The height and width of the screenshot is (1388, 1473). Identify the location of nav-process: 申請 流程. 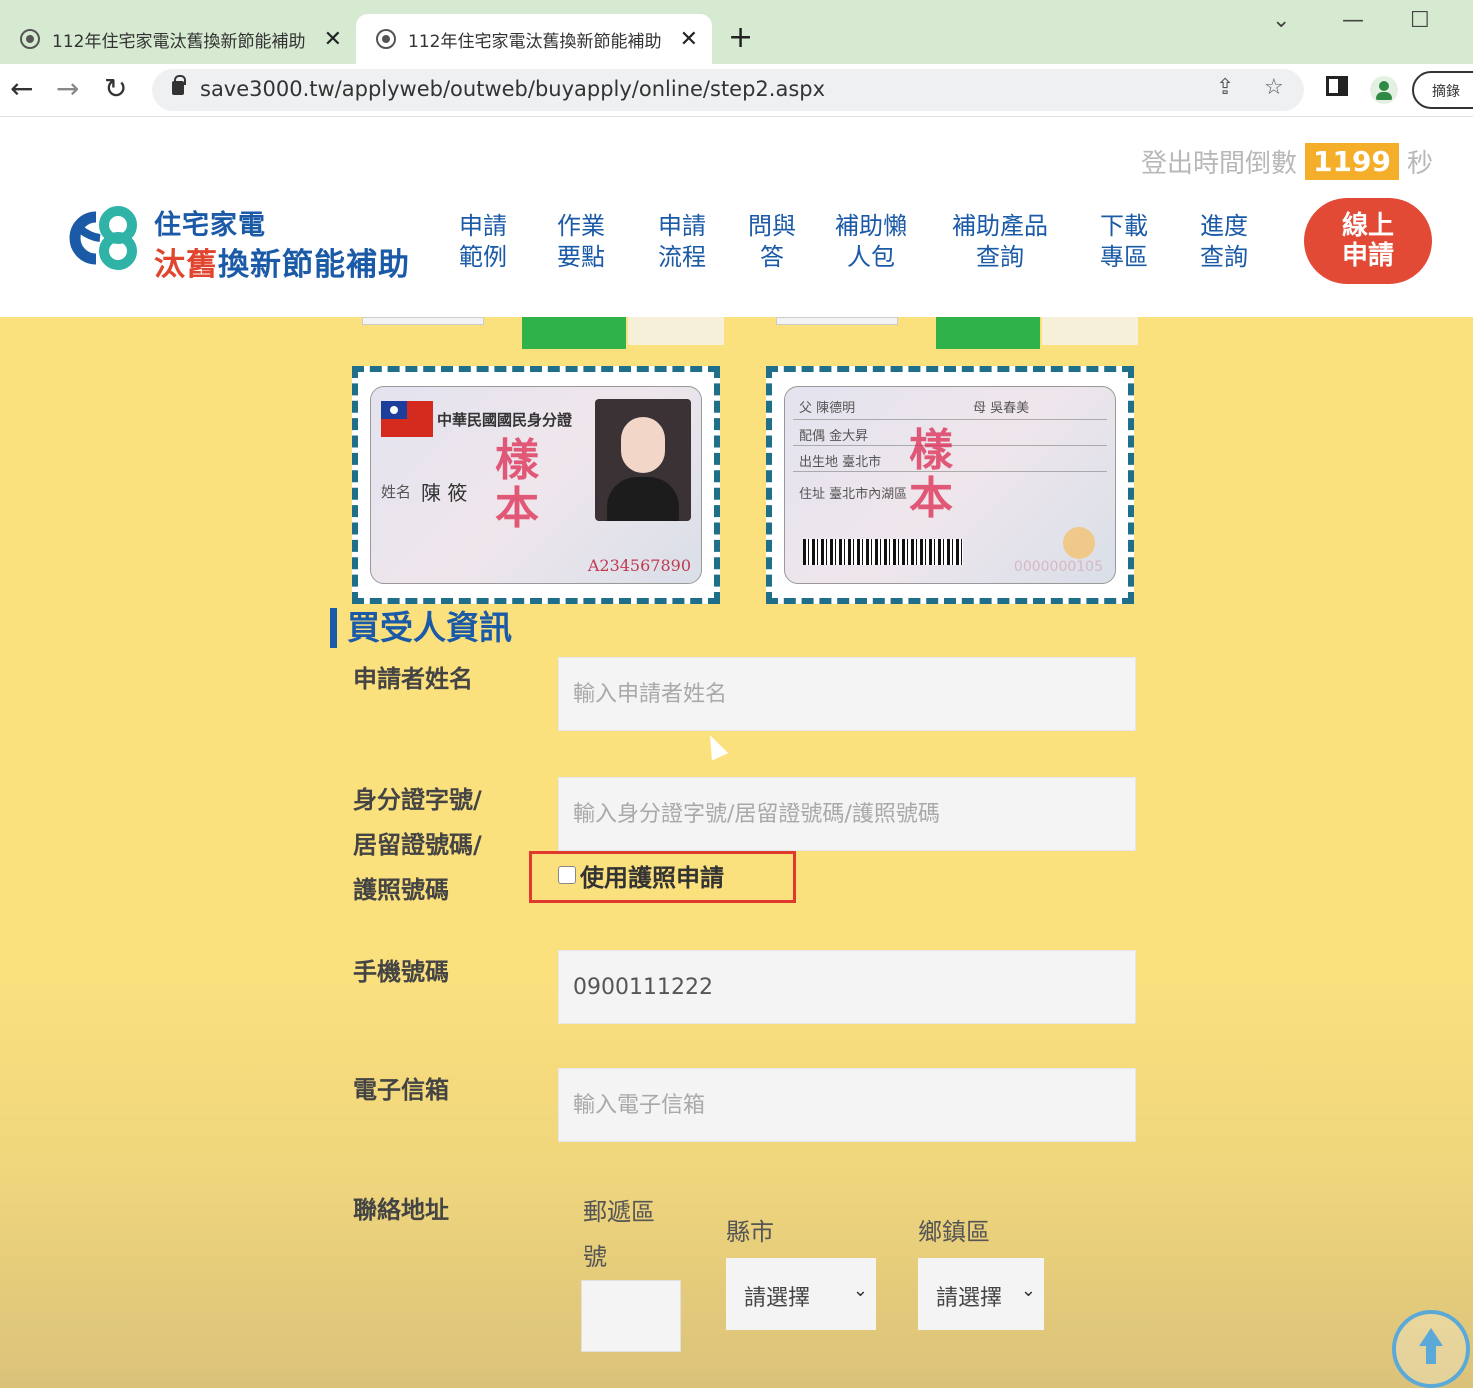
(682, 242).